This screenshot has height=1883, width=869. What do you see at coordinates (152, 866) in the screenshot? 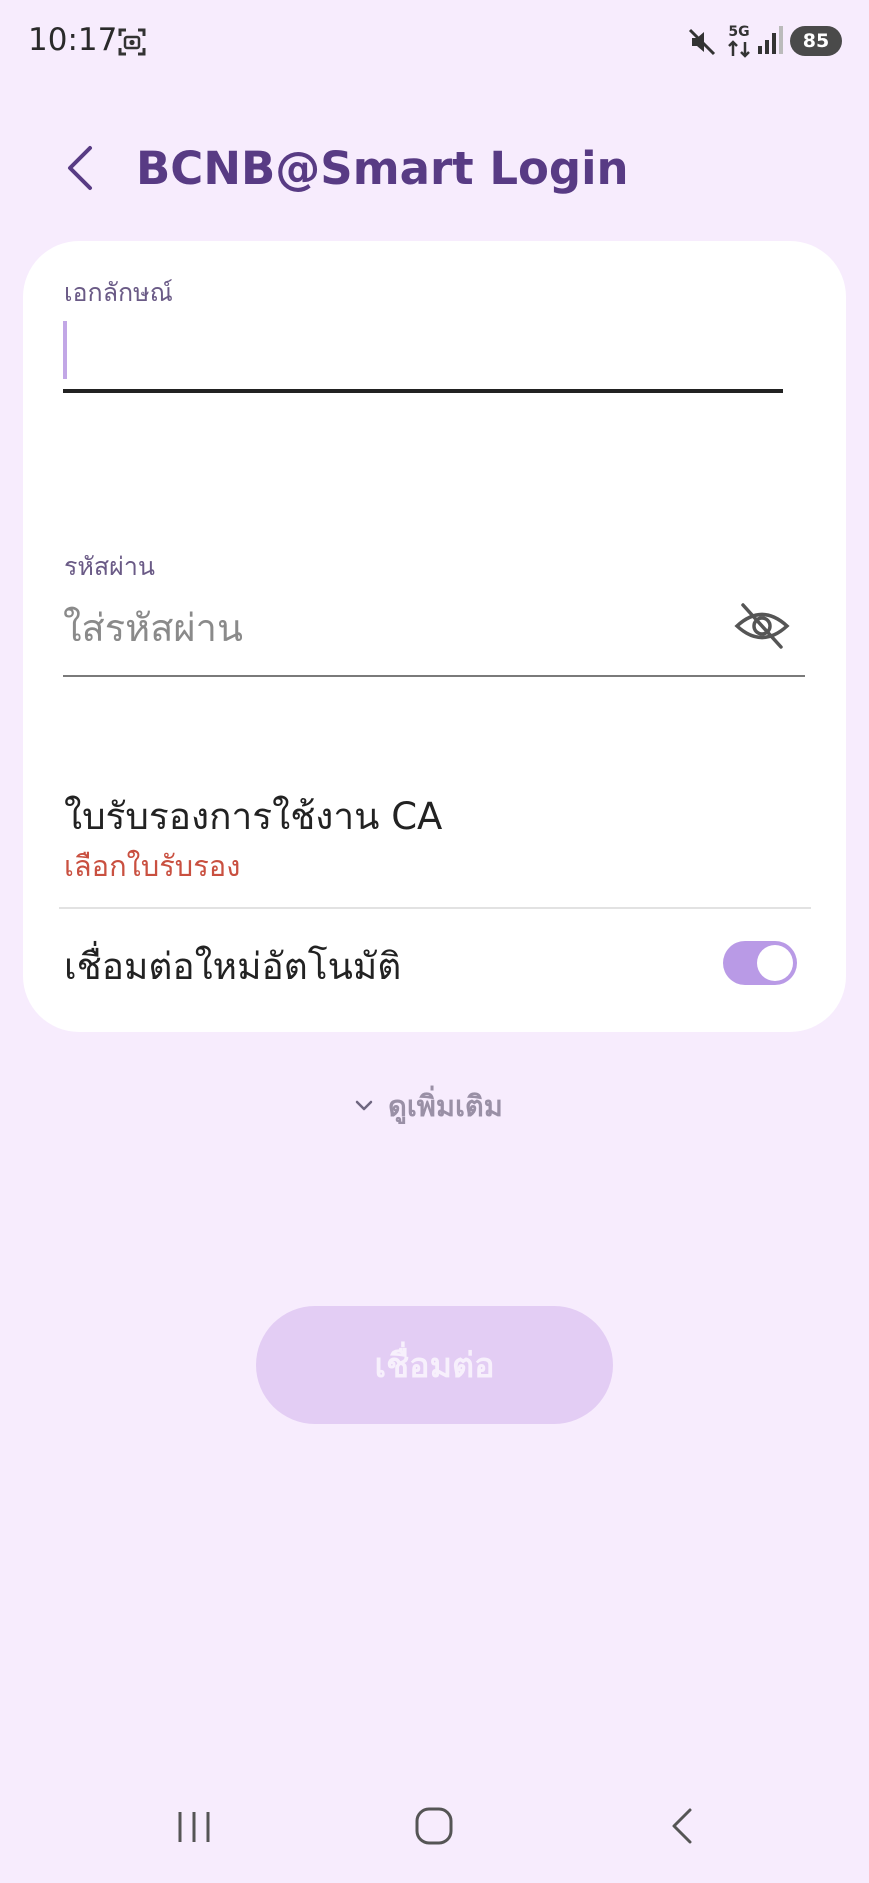
I see `select-certificate-link: เลือกใบรับรอง` at bounding box center [152, 866].